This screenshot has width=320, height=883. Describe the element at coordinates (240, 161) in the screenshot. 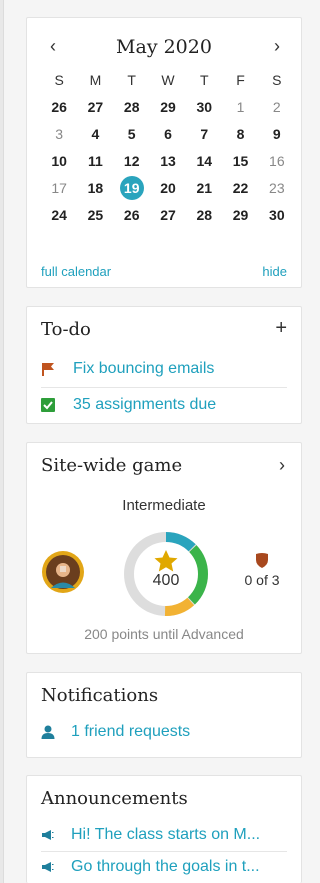

I see `calendar-day: 15` at that location.